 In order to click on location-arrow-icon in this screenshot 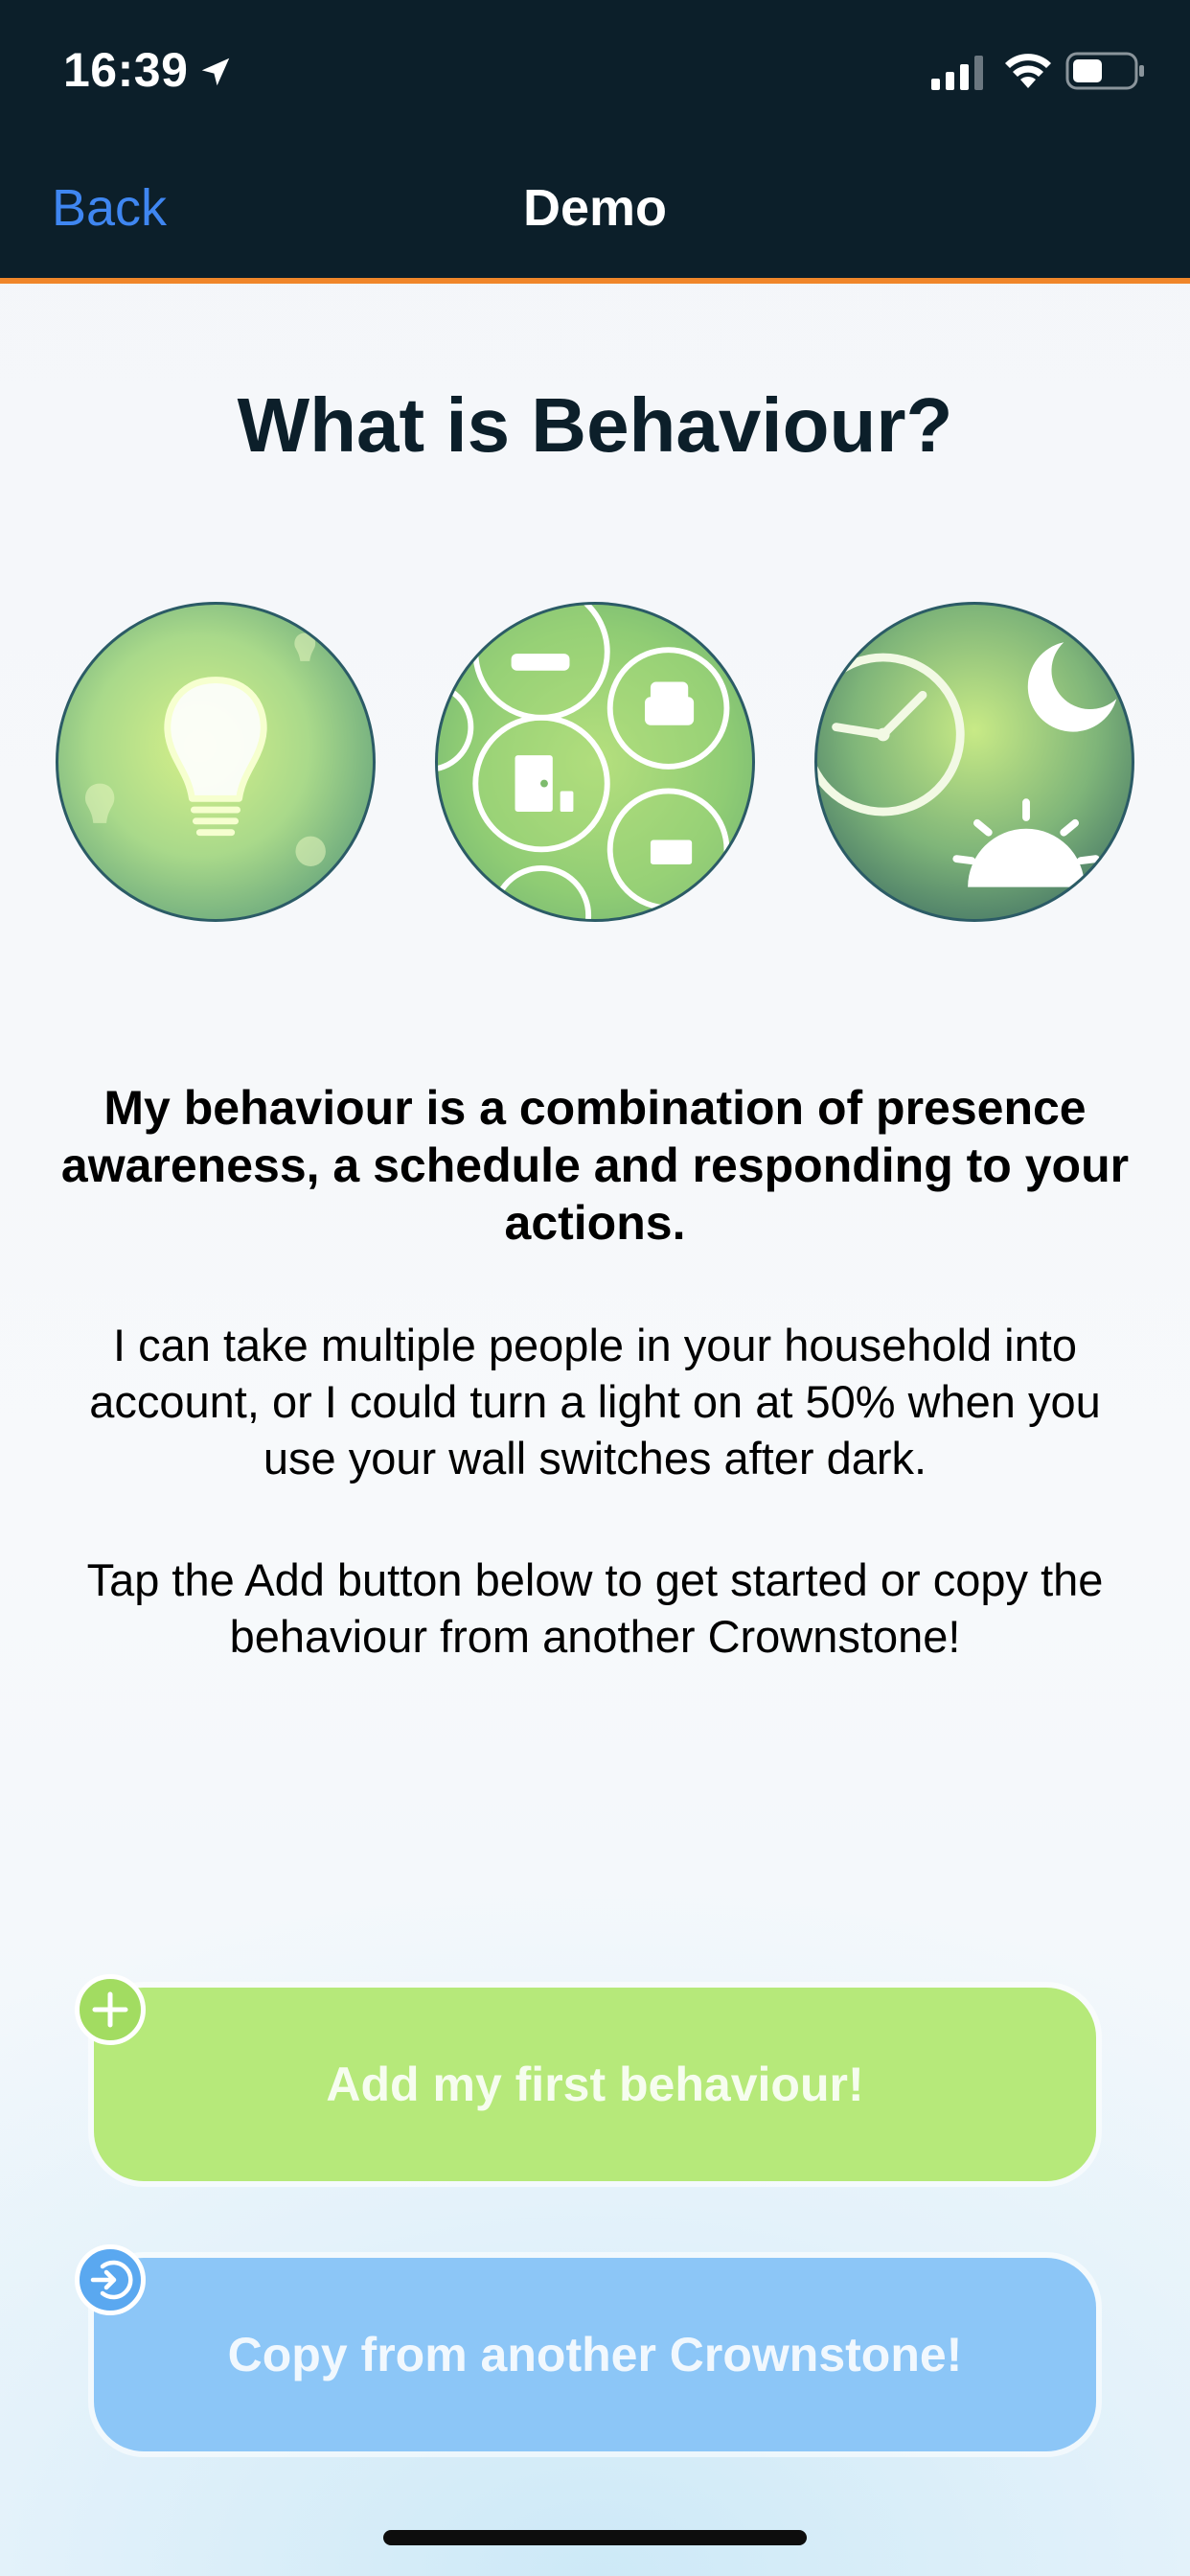, I will do `click(216, 72)`.